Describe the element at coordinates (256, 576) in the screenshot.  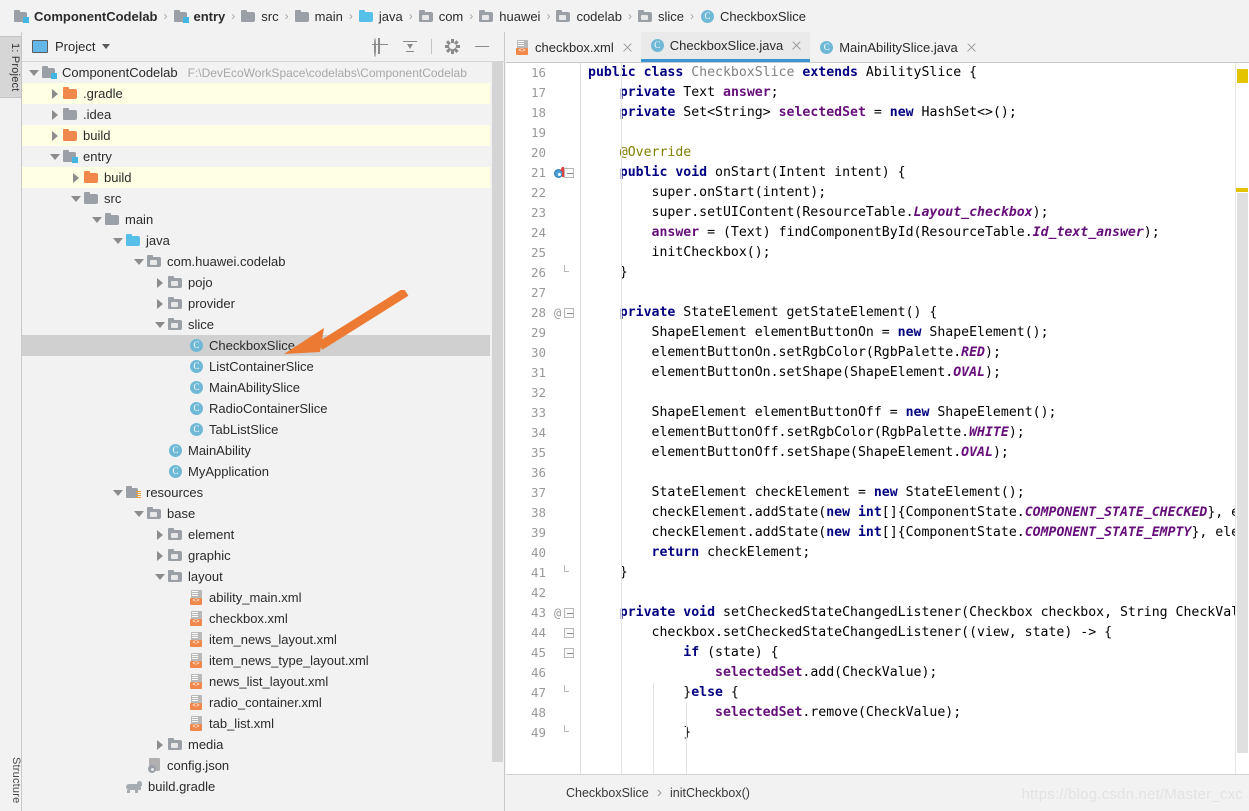
I see `tree-item-layout: layout` at that location.